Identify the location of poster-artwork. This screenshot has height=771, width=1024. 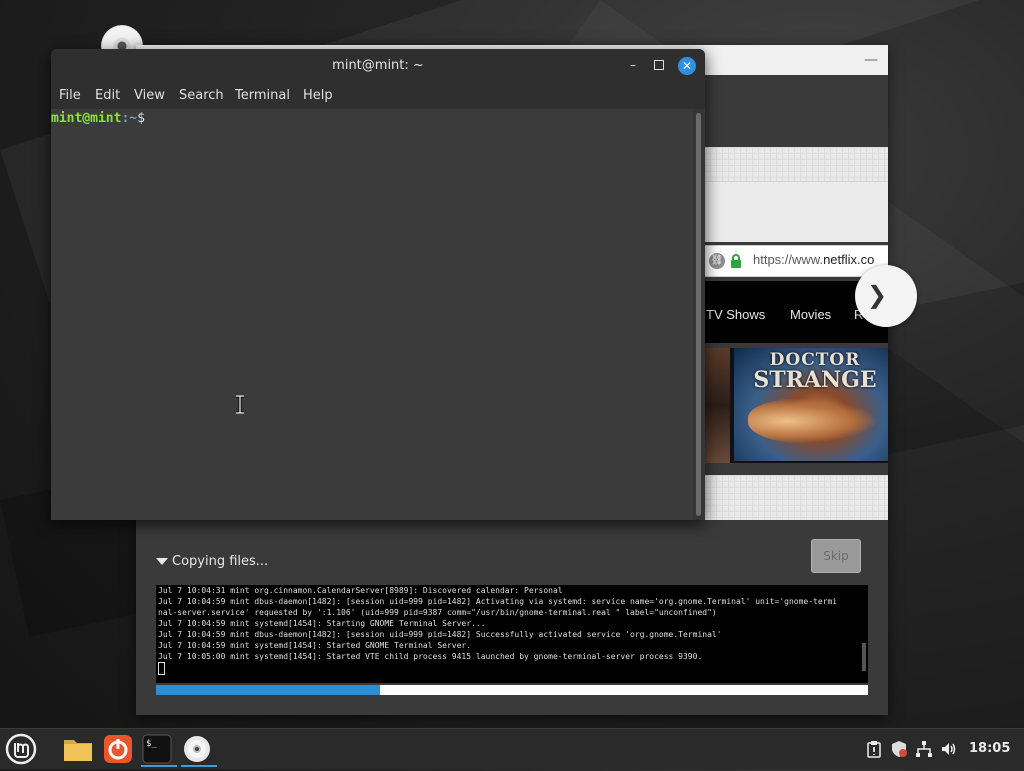
(813, 421).